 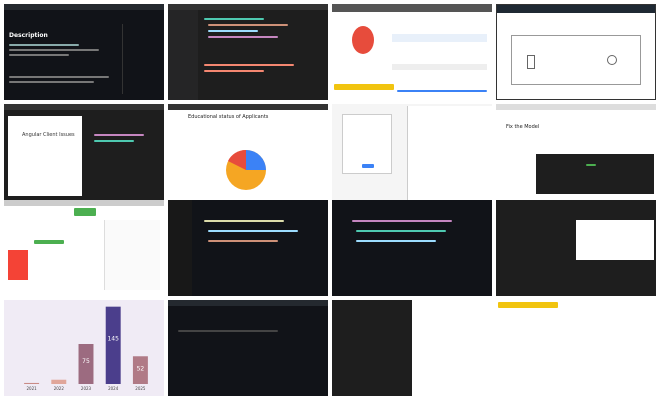 What do you see at coordinates (576, 152) in the screenshot?
I see `tile-fix-model: Fix the Model` at bounding box center [576, 152].